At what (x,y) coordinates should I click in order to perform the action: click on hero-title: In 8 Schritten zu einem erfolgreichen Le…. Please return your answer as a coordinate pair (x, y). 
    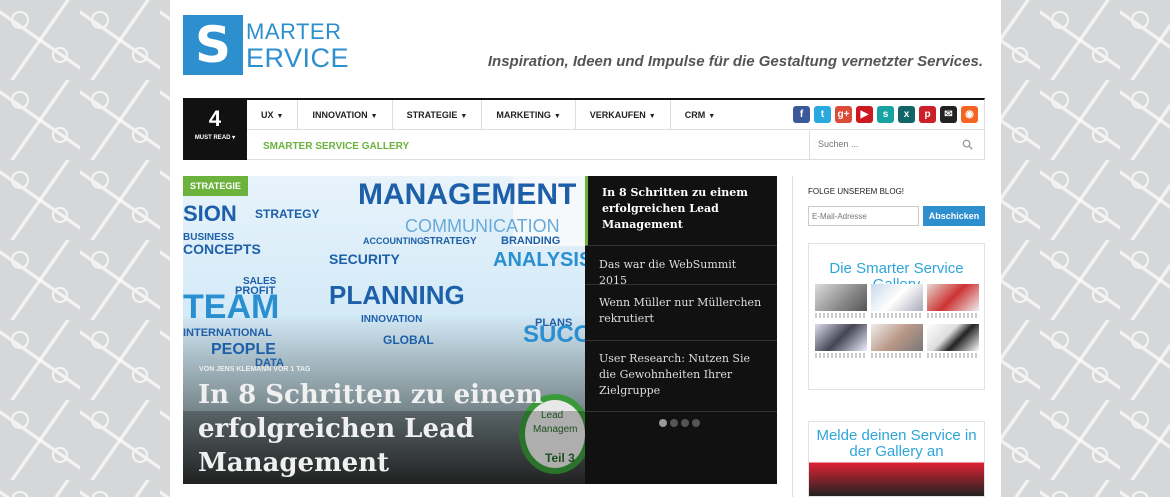
    Looking at the image, I should click on (378, 429).